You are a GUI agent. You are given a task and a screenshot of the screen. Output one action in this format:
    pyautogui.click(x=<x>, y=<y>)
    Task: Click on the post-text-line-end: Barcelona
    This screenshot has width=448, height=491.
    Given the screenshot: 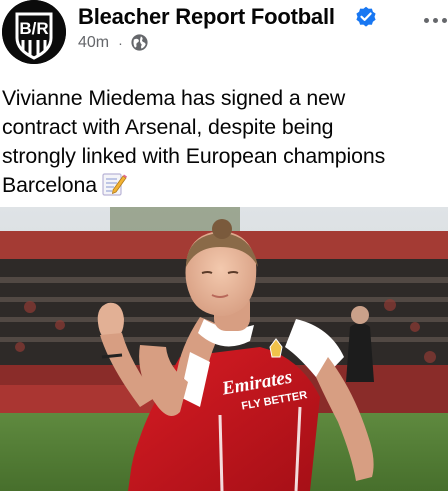 What is the action you would take?
    pyautogui.click(x=49, y=185)
    